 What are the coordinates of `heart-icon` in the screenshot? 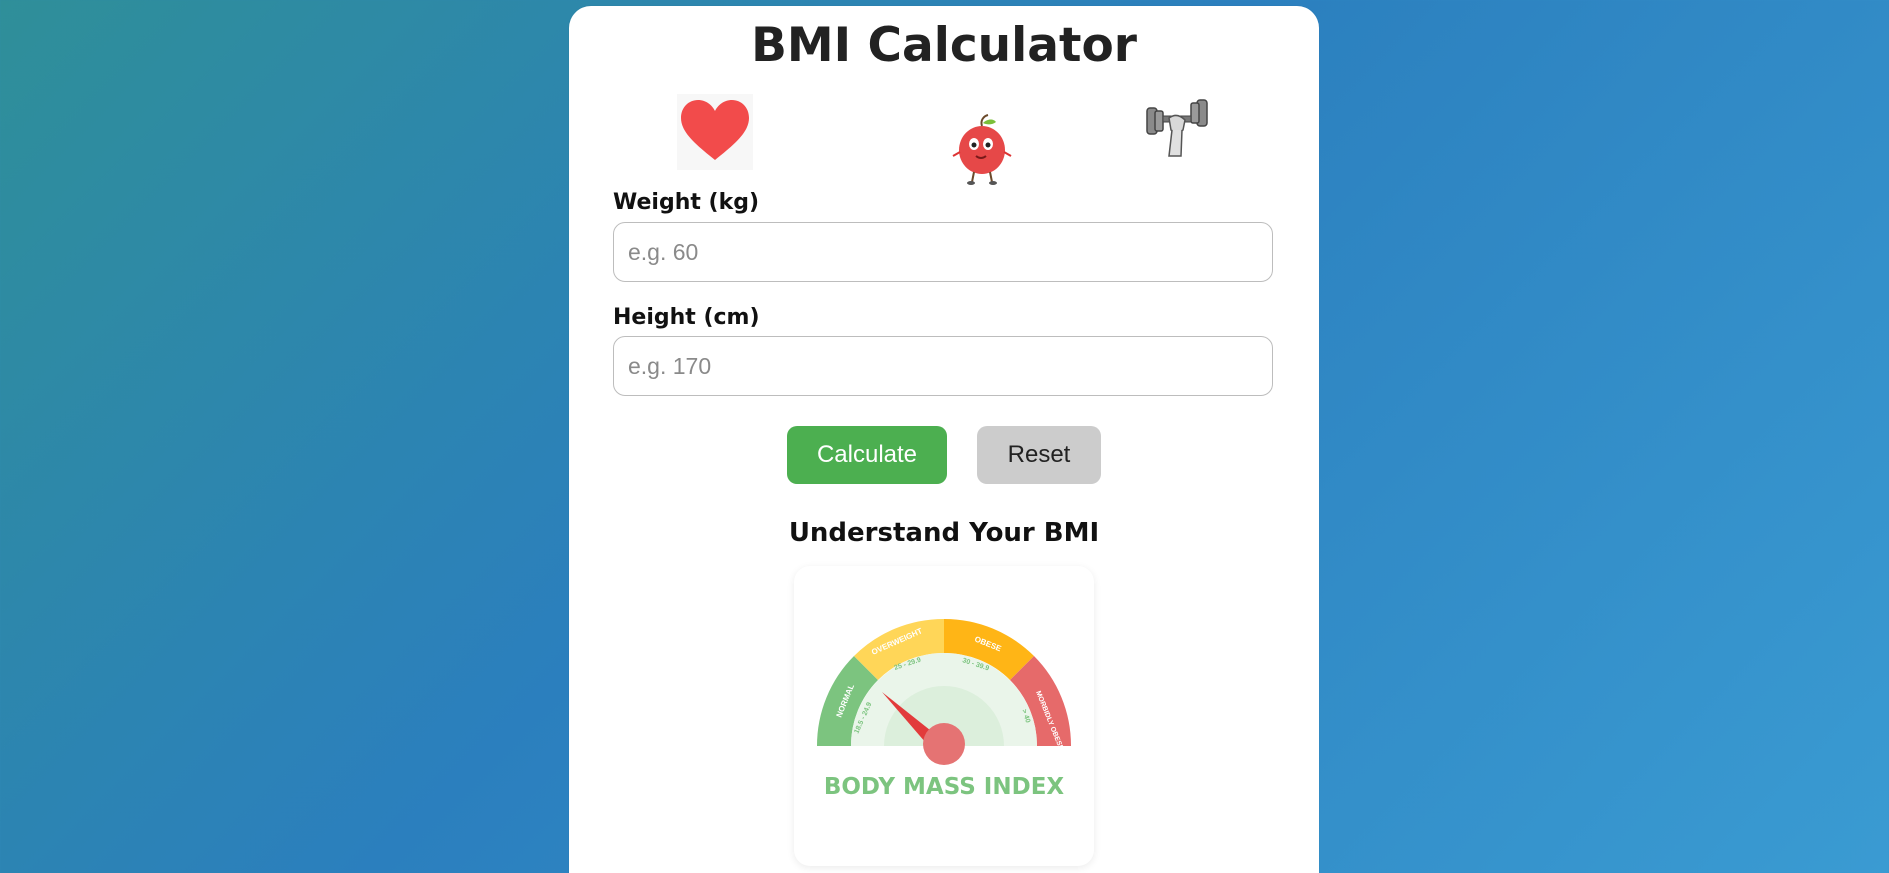 It's located at (715, 132).